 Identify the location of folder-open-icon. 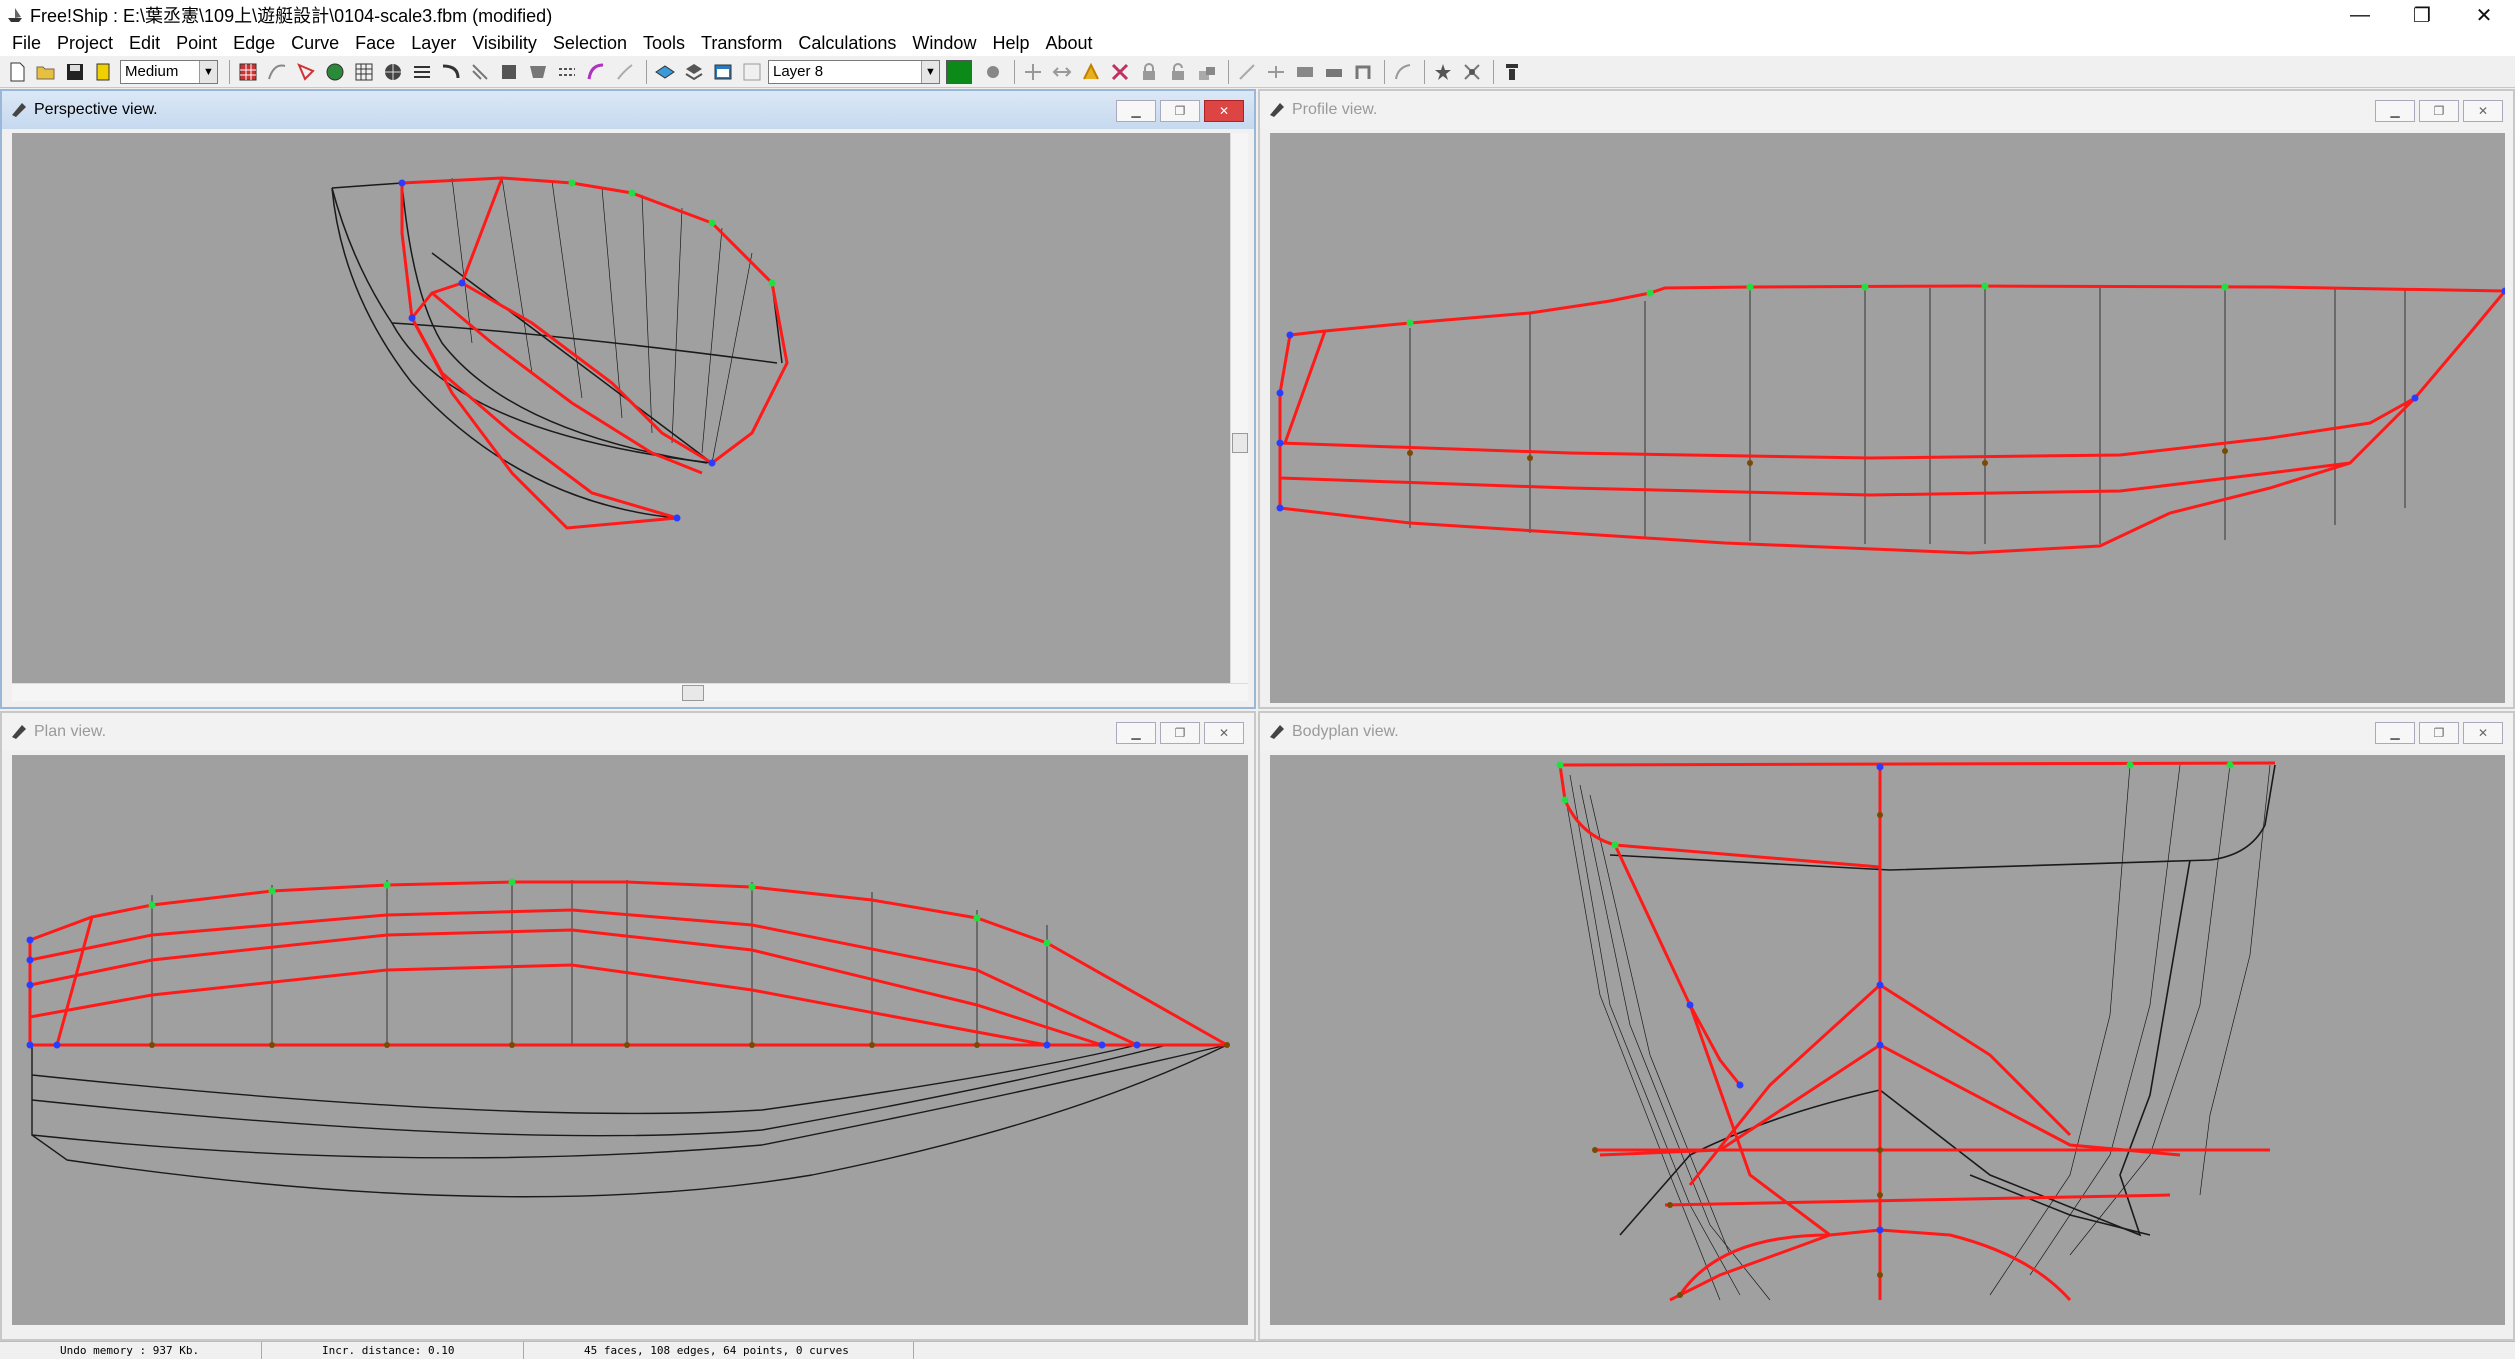
(45, 72).